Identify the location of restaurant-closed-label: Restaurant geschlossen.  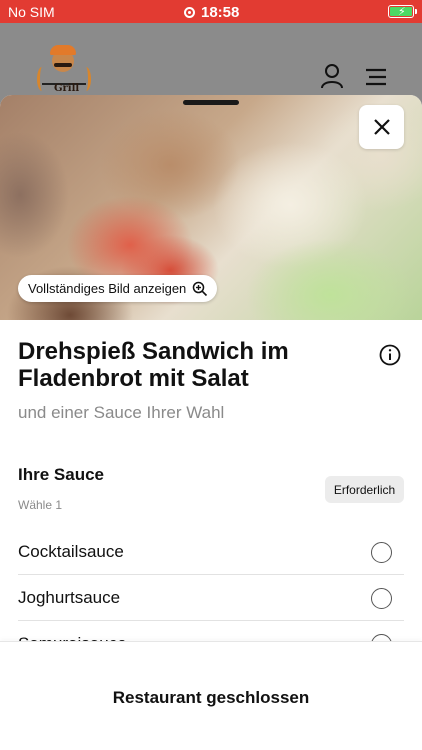
(211, 697).